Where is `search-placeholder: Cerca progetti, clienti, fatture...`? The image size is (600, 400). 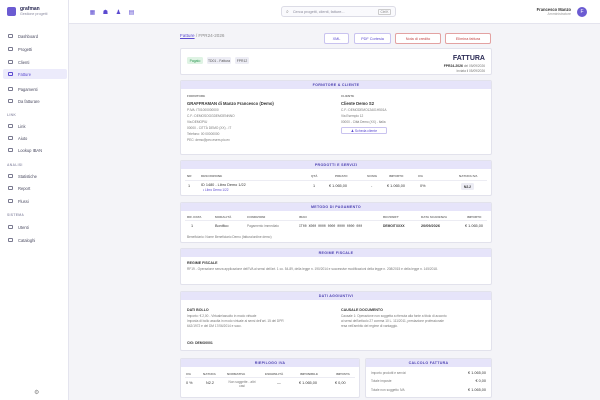
search-placeholder: Cerca progetti, clienti, fatture... is located at coordinates (318, 11).